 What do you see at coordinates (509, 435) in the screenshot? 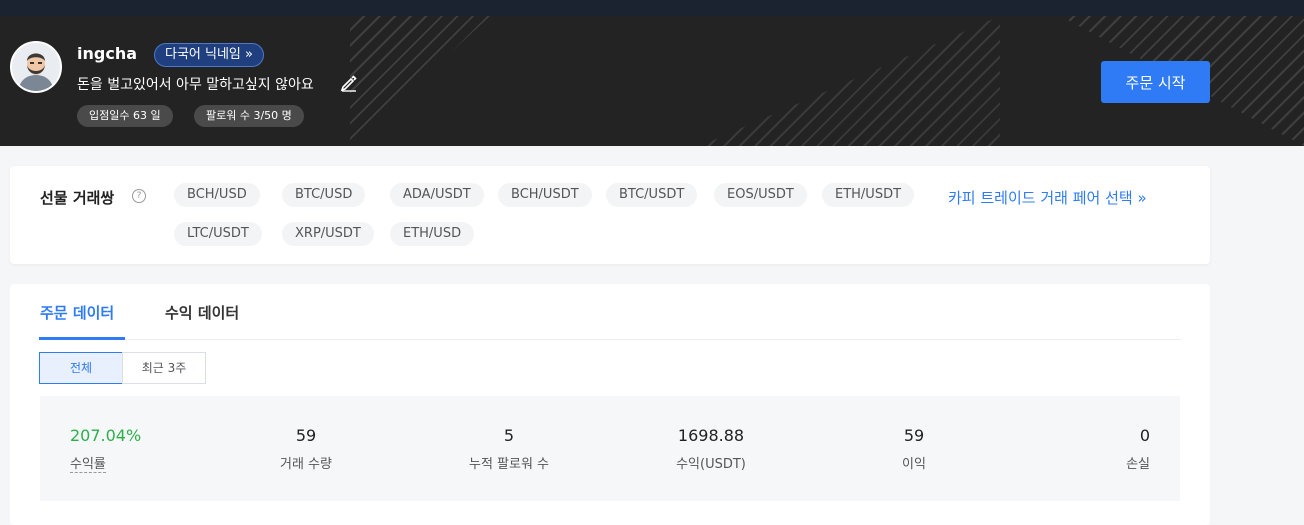
I see `stat-value: 5` at bounding box center [509, 435].